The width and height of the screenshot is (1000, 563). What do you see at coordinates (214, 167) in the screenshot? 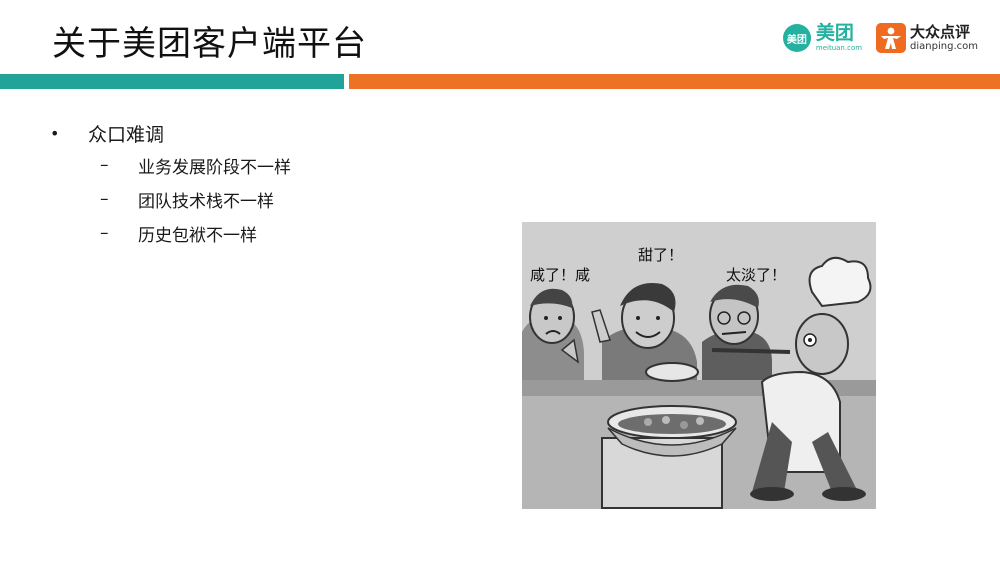
I see `sub-bullet-text: 业务发展阶段不一样` at bounding box center [214, 167].